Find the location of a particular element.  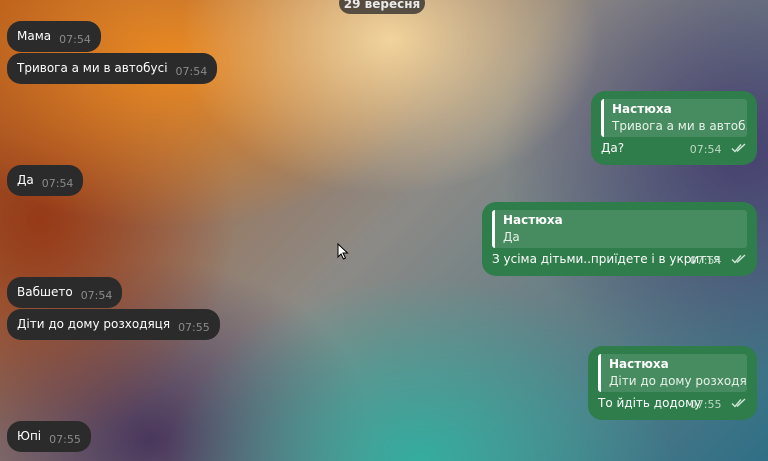

message-text: Вабшето is located at coordinates (45, 292).